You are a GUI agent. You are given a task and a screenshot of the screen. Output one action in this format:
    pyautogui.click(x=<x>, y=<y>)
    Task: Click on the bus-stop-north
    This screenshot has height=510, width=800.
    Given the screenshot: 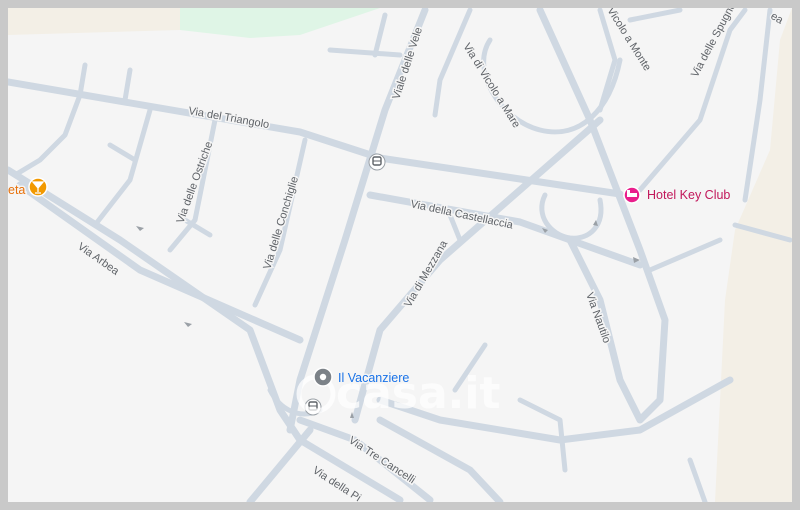 What is the action you would take?
    pyautogui.click(x=377, y=162)
    